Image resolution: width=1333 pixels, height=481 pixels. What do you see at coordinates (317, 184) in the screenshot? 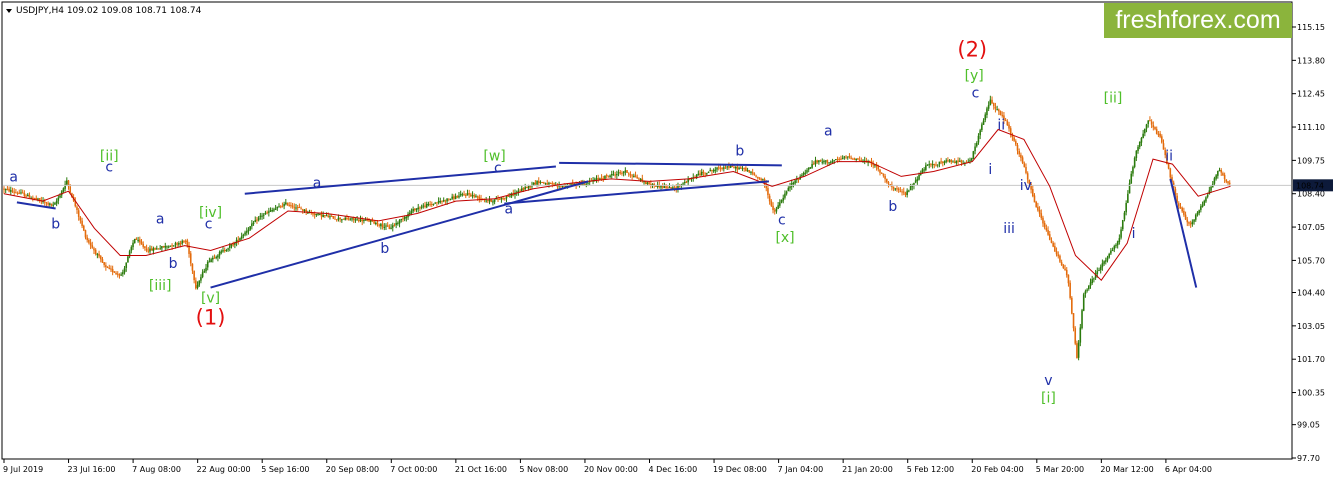
I see `wave-label: a` at bounding box center [317, 184].